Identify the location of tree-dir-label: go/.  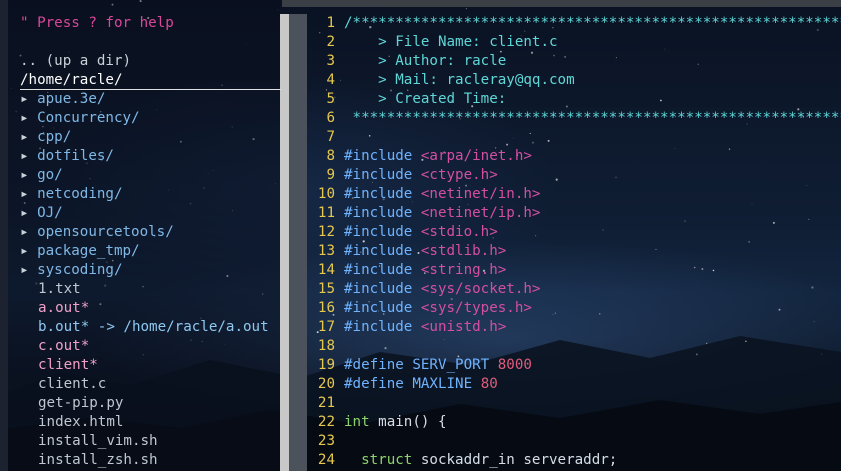
(50, 175).